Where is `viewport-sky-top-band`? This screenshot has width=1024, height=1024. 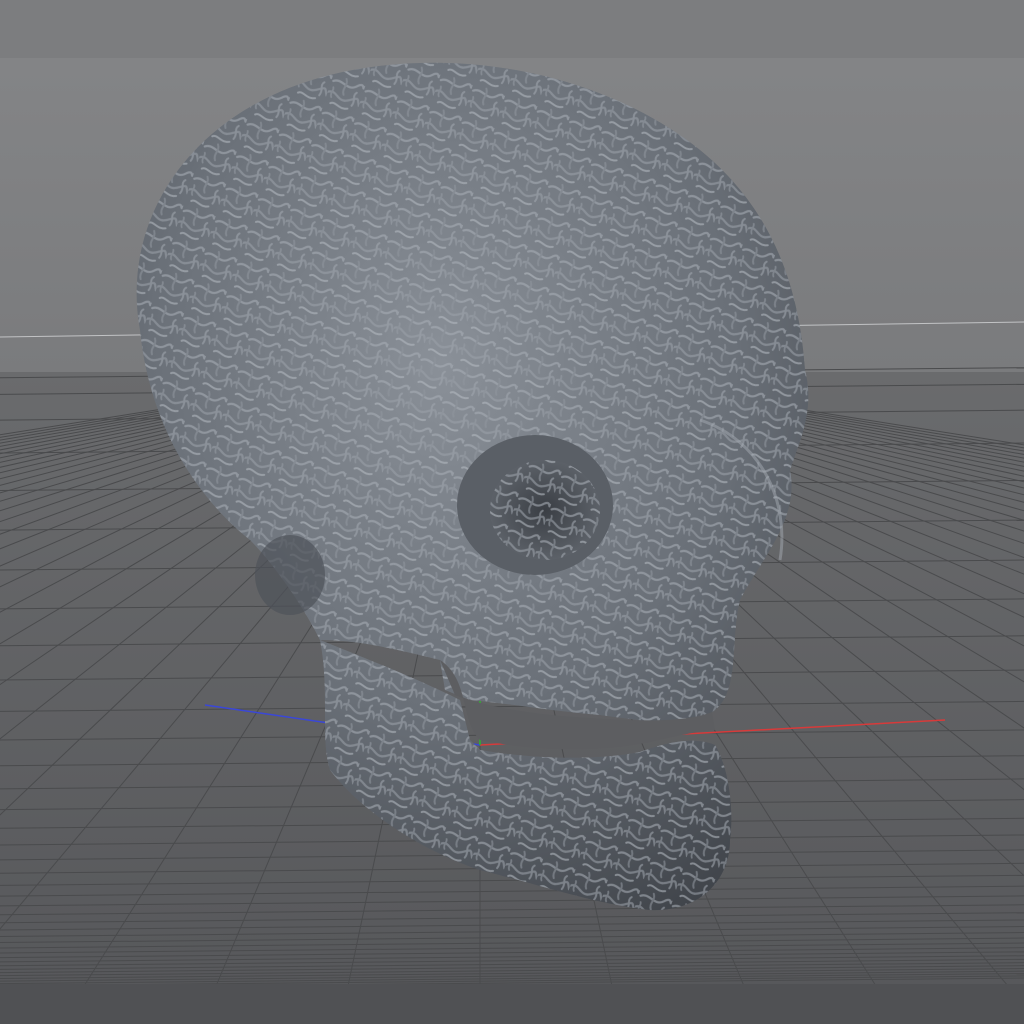 viewport-sky-top-band is located at coordinates (512, 29).